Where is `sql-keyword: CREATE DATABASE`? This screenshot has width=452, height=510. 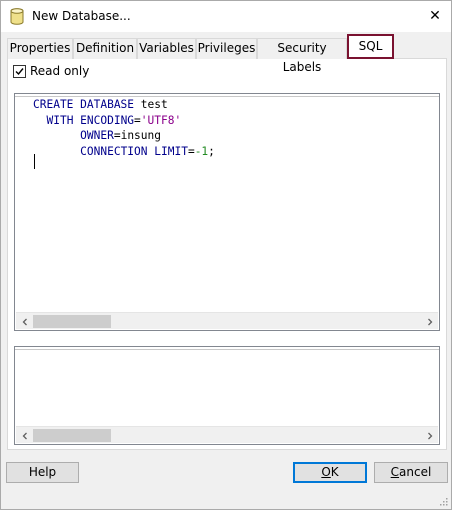
sql-keyword: CREATE DATABASE is located at coordinates (84, 104).